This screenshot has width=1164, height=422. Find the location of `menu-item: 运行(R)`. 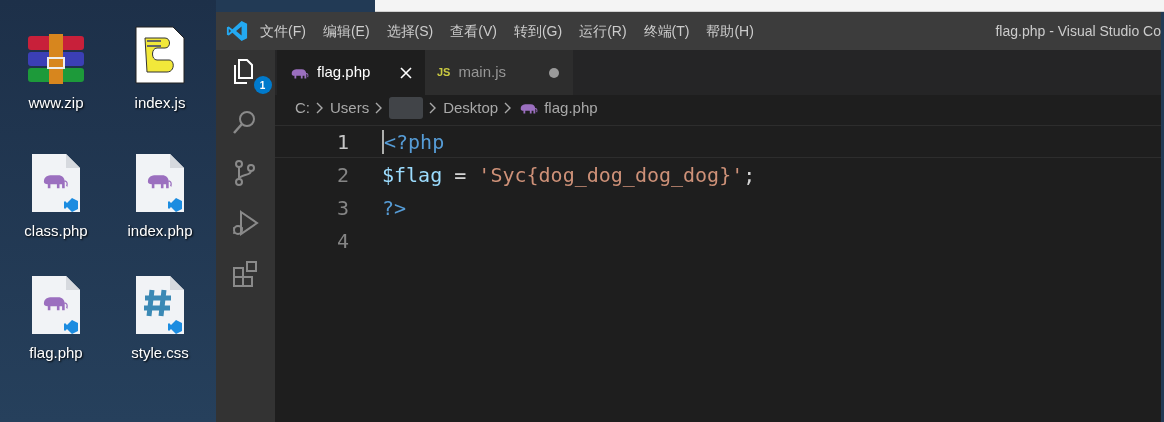

menu-item: 运行(R) is located at coordinates (603, 31).